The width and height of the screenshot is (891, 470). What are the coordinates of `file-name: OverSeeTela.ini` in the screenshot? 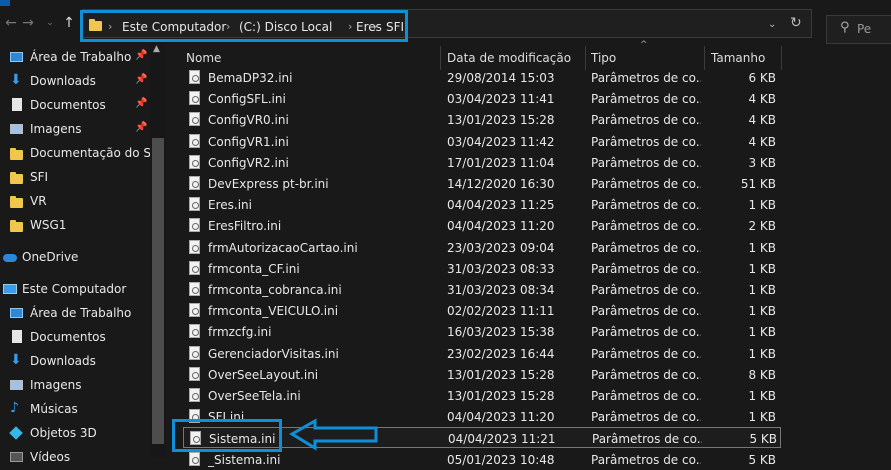 It's located at (254, 396).